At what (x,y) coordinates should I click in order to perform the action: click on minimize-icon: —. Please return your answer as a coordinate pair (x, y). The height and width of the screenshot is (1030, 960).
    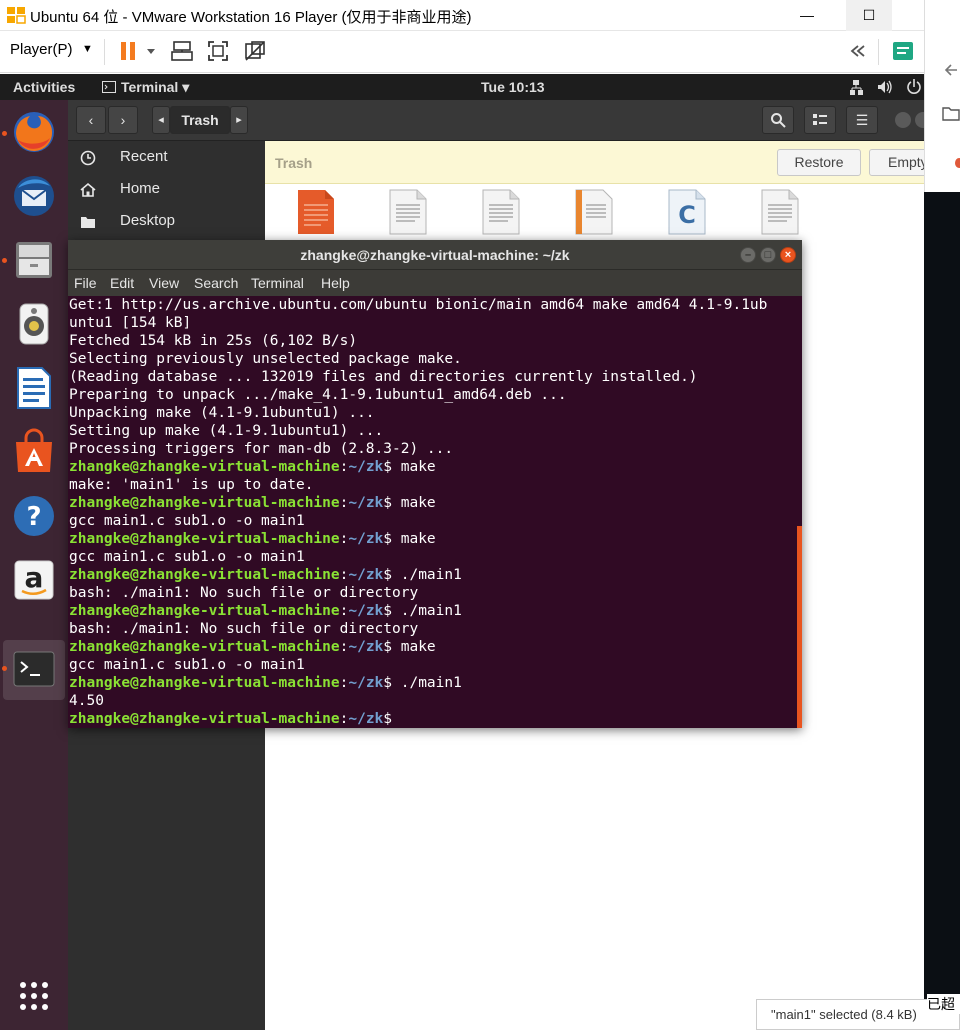
    Looking at the image, I should click on (807, 15).